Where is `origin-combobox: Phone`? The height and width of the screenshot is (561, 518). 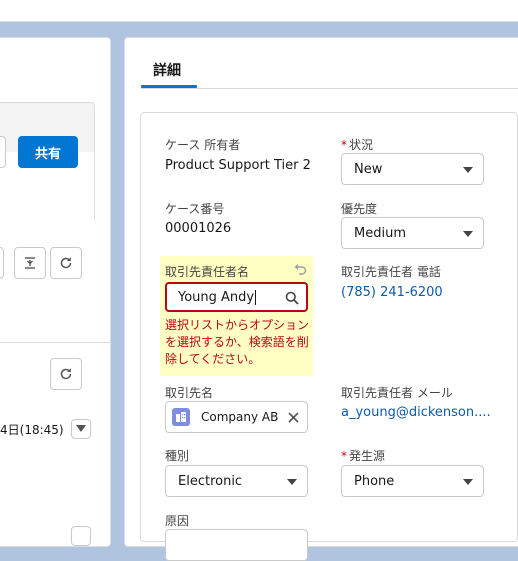
origin-combobox: Phone is located at coordinates (412, 481).